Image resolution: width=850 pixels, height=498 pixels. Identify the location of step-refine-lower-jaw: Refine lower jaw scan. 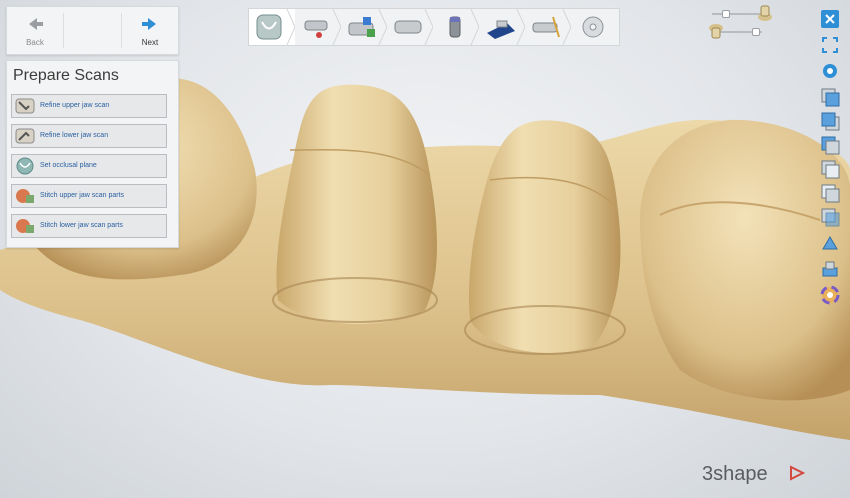
(89, 136).